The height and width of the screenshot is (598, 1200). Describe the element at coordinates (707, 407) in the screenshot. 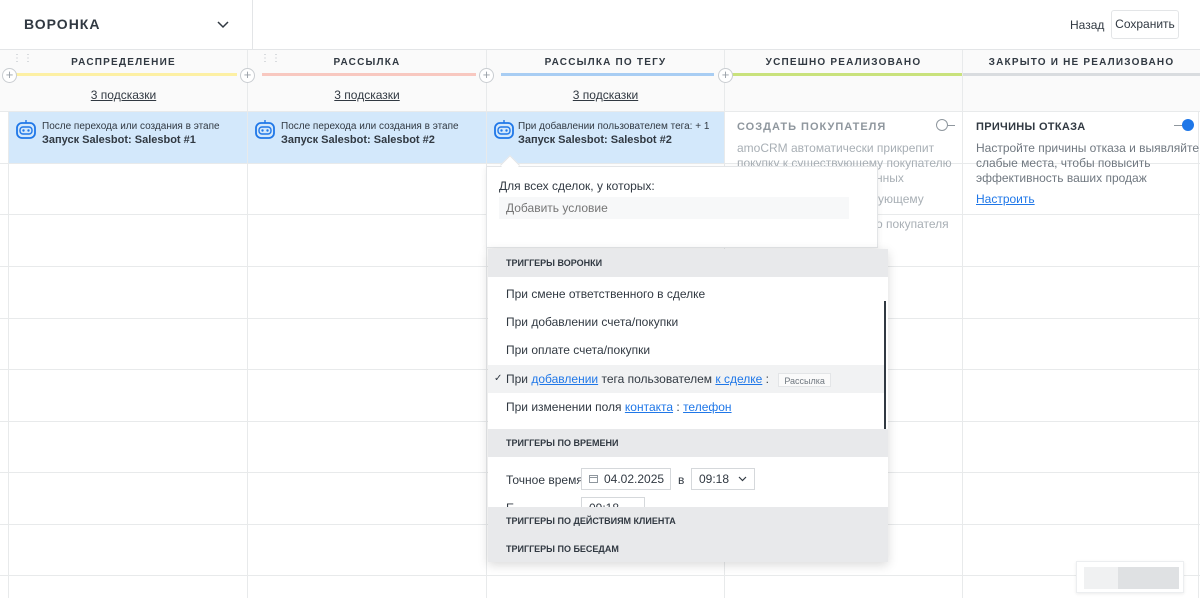

I see `field-name-link: телефон` at that location.